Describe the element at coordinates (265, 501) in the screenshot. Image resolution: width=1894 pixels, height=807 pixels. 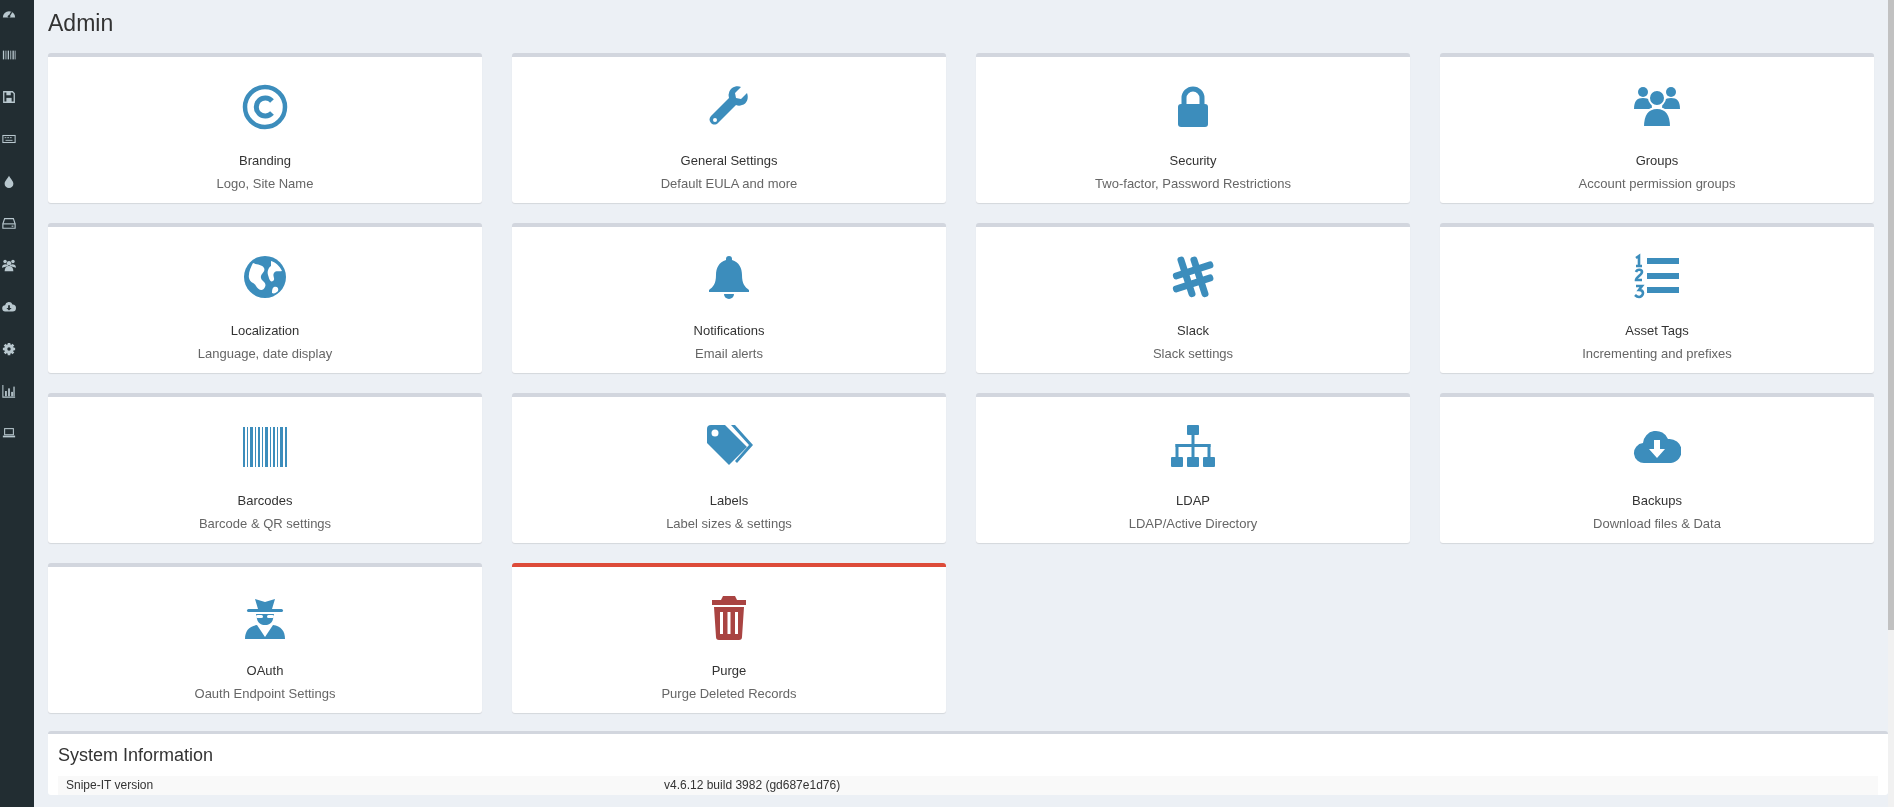
I see `card-title: Barcodes` at that location.